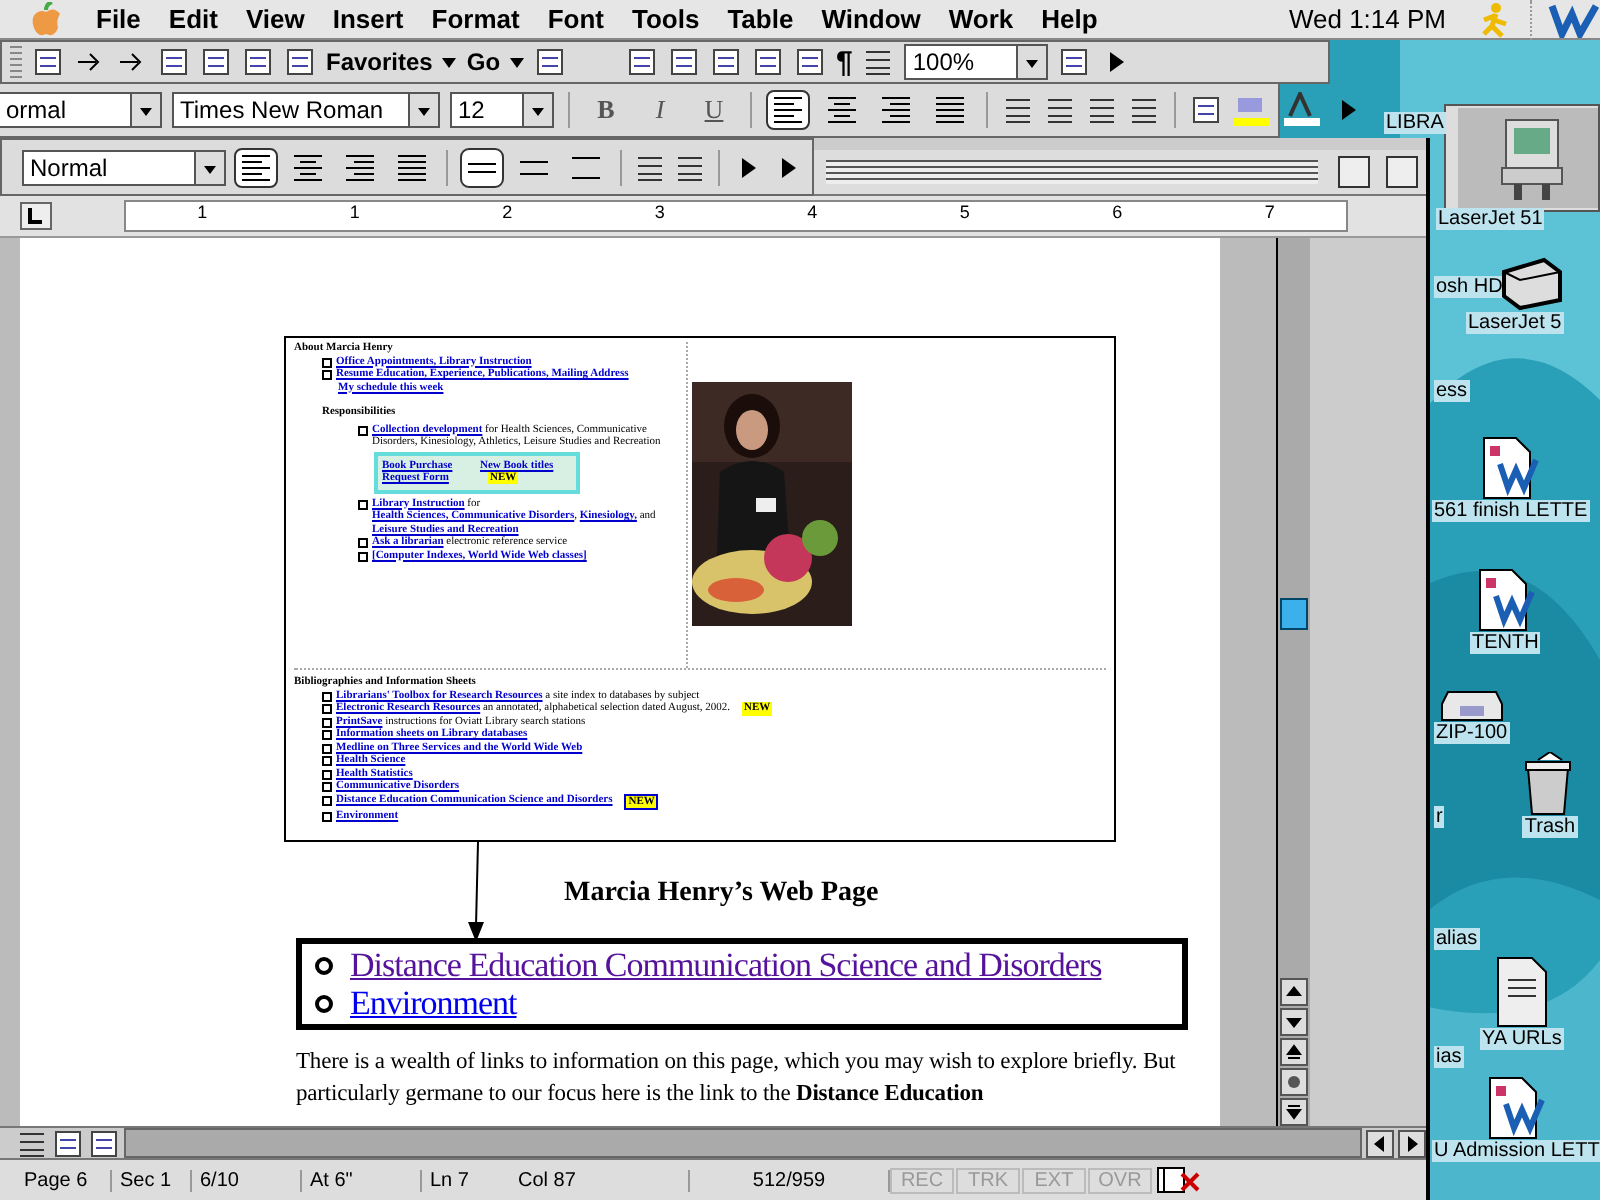 This screenshot has height=1200, width=1600. I want to click on desktop-icon-label: U Admission LETT, so click(1516, 1151).